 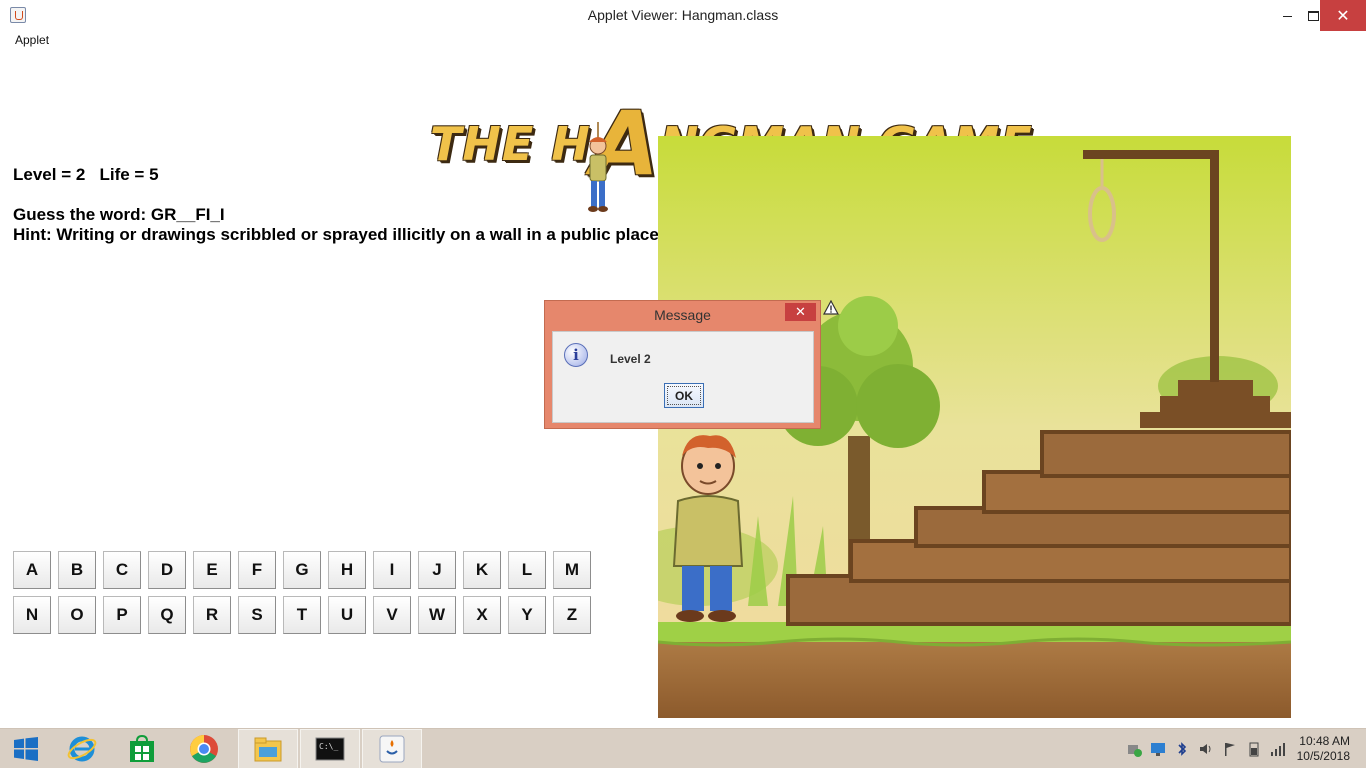 I want to click on key-r: R, so click(x=212, y=615).